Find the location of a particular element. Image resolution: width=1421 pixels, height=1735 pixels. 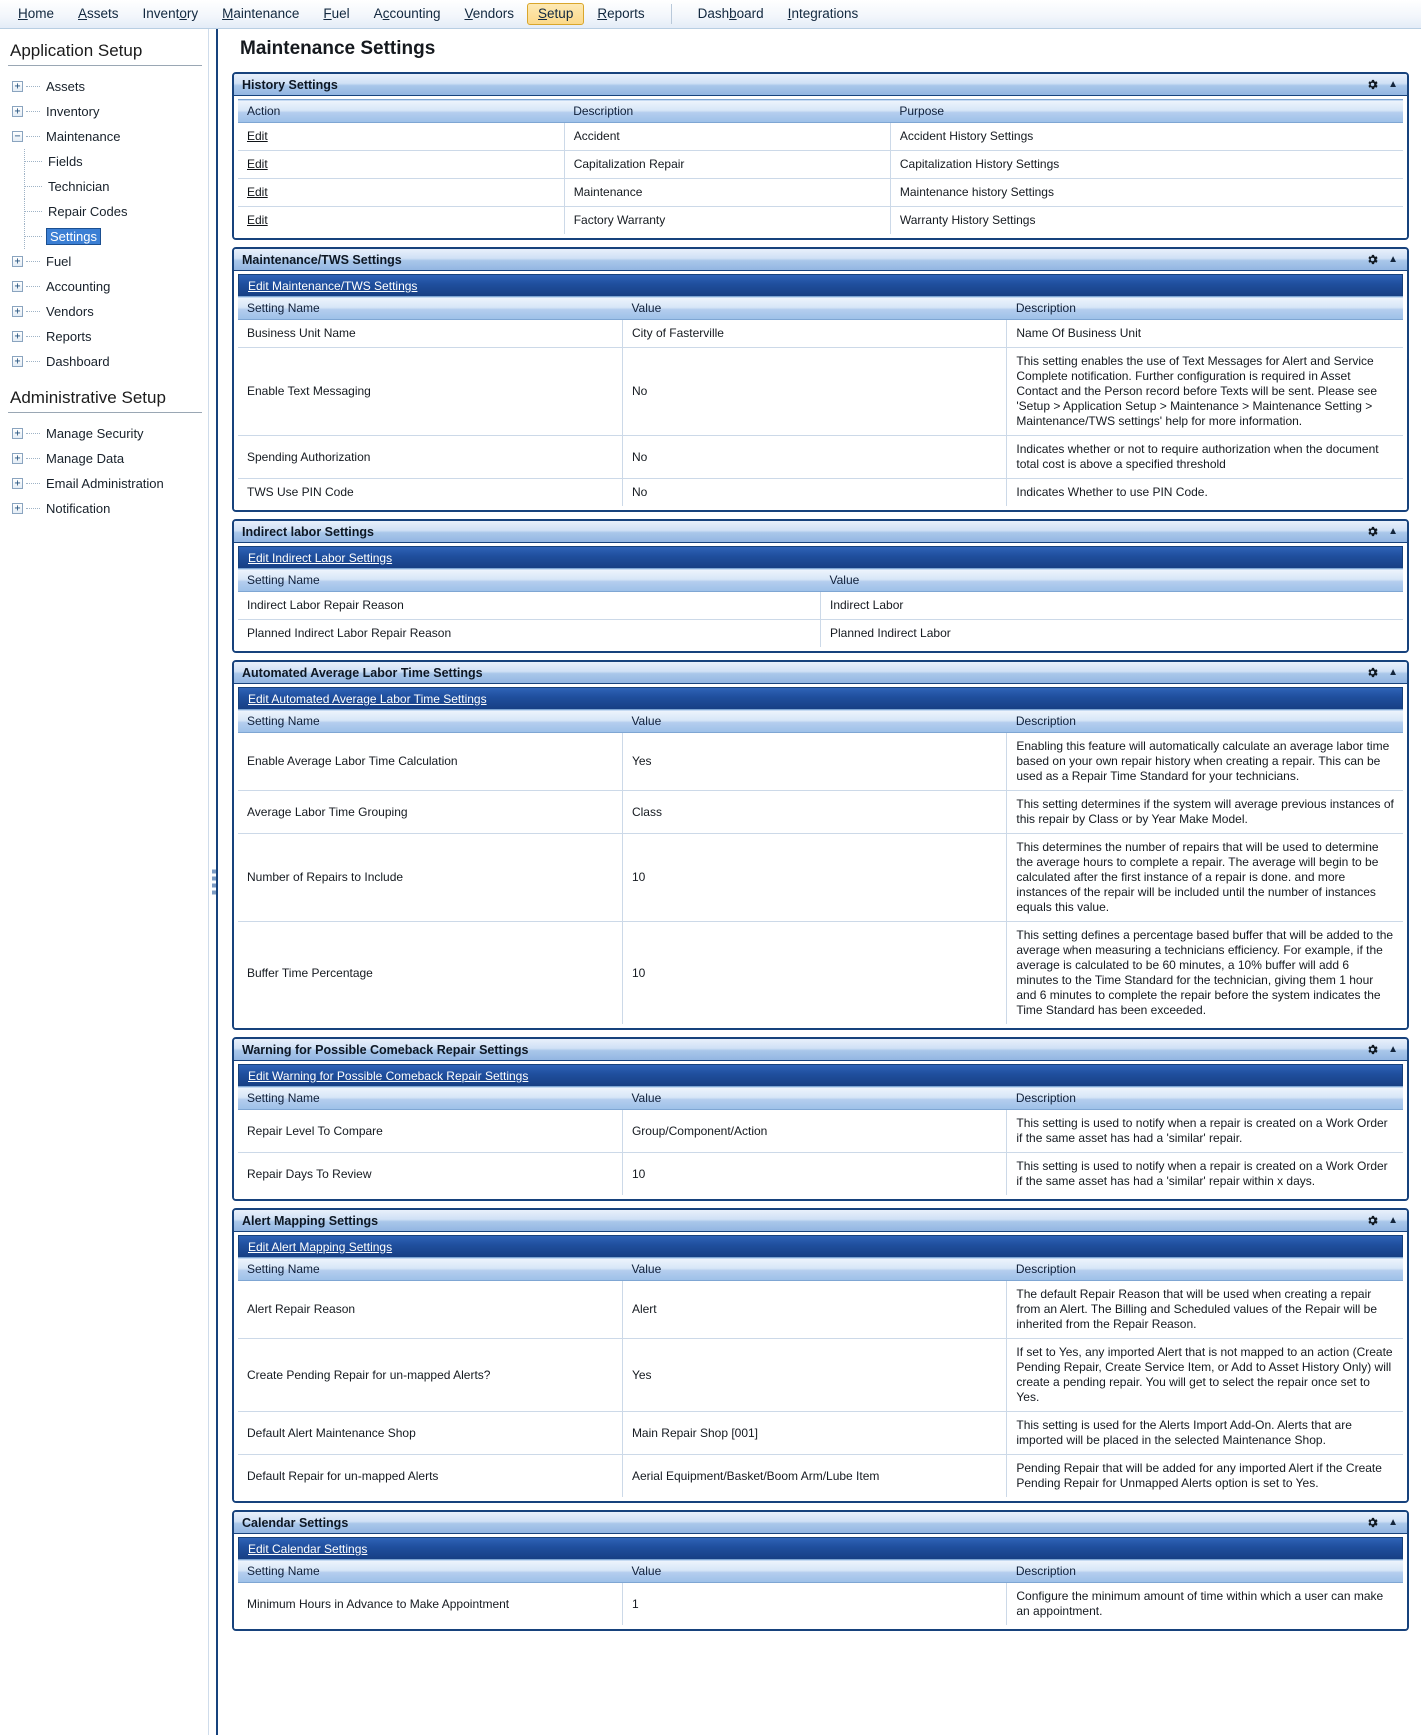

menu-item-vendors: Vendors is located at coordinates (489, 14).